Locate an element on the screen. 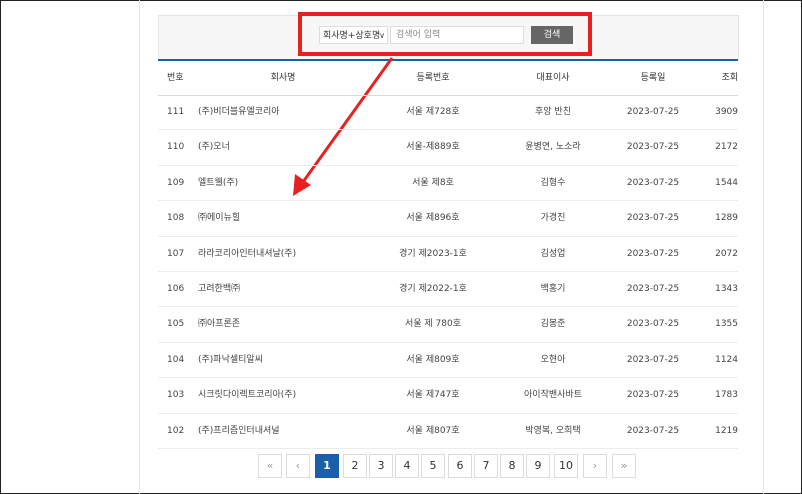 The width and height of the screenshot is (802, 494). cell-ceo: 후앙 반친 is located at coordinates (553, 112).